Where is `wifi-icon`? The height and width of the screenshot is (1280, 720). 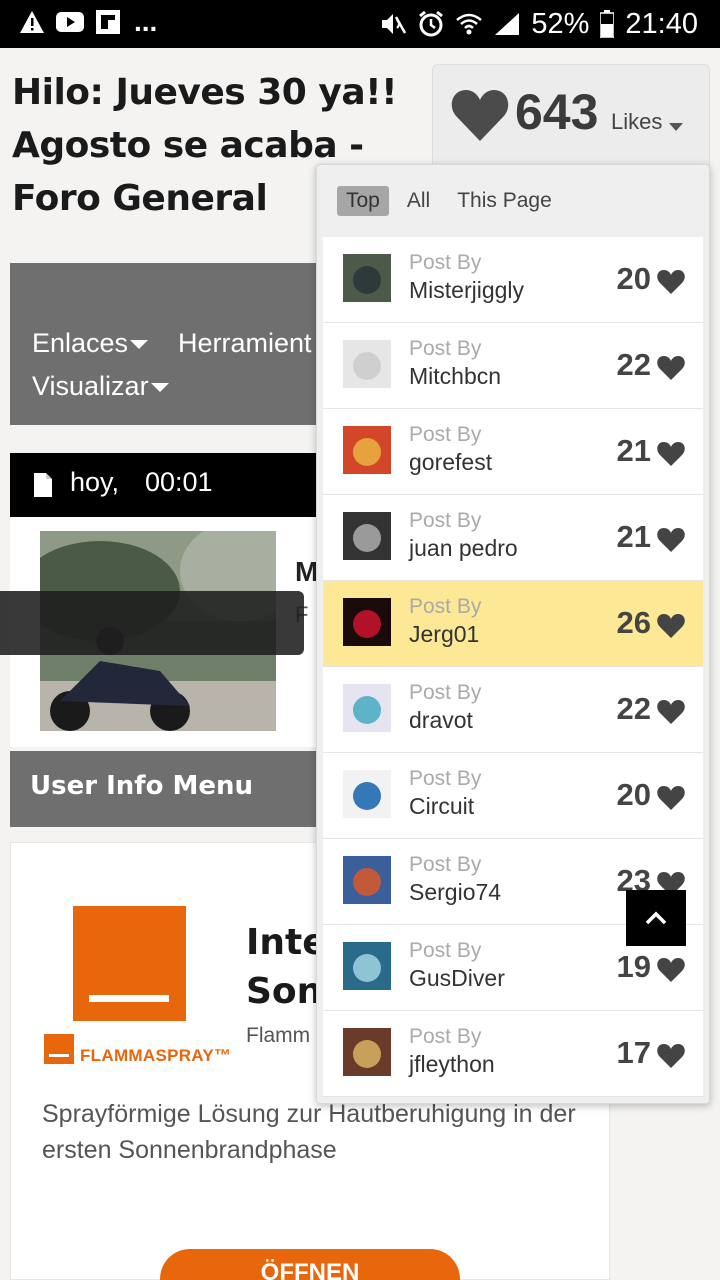
wifi-icon is located at coordinates (469, 24).